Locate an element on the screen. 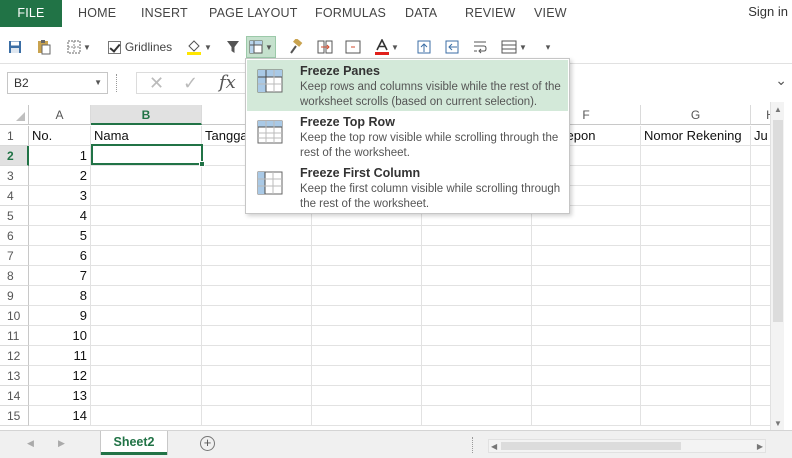 This screenshot has width=792, height=458. font-color-icon: ▼ is located at coordinates (387, 47).